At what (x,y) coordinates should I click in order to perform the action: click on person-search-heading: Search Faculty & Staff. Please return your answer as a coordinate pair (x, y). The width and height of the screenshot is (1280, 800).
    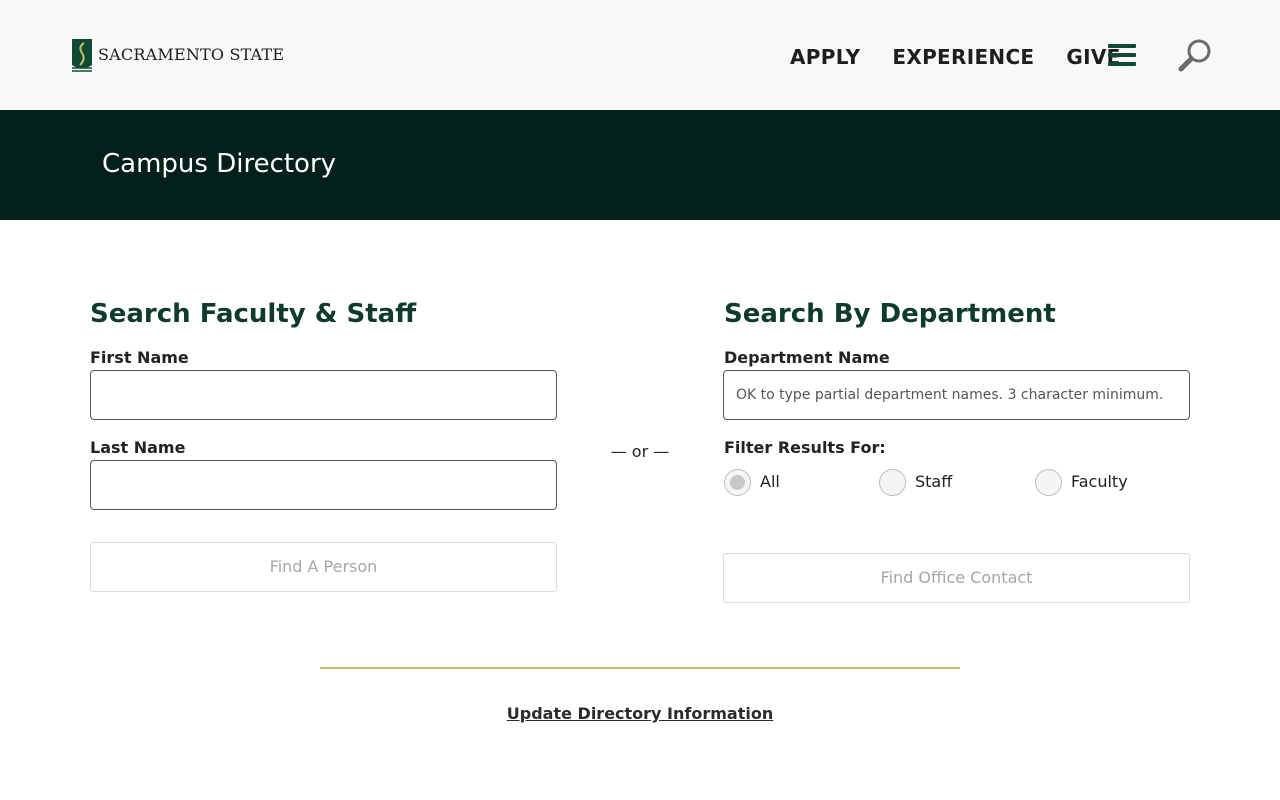
    Looking at the image, I should click on (253, 314).